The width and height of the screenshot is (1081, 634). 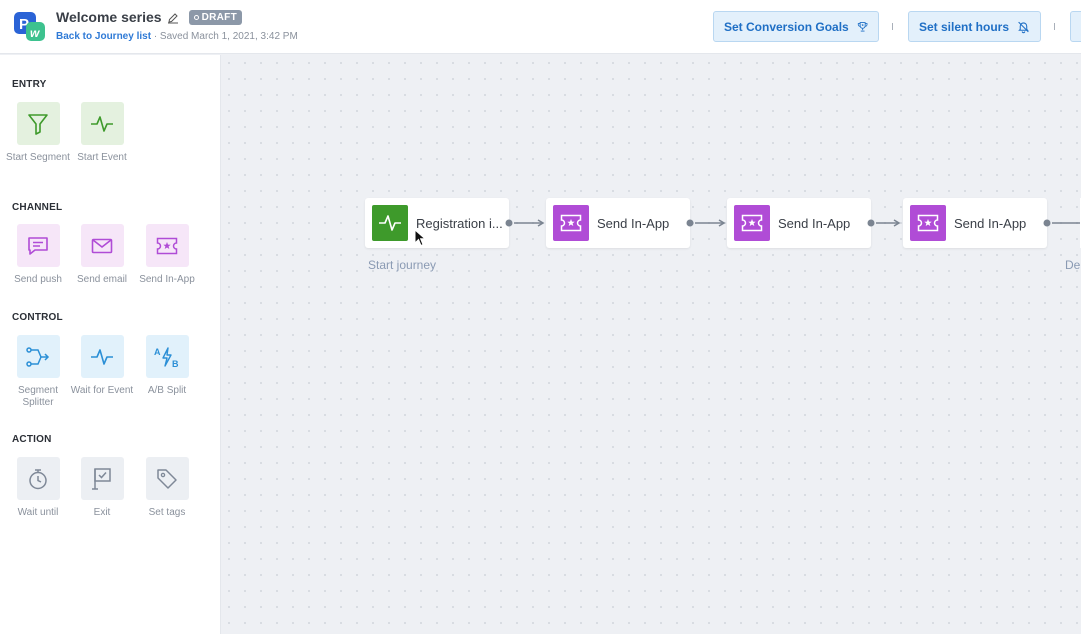 I want to click on tile-label: Exit, so click(x=102, y=512).